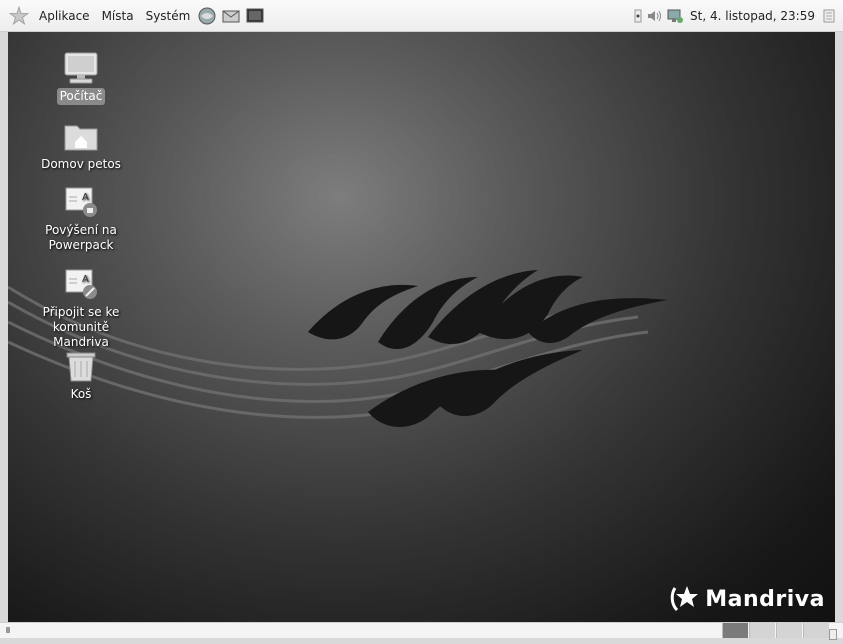  I want to click on computer-icon, so click(81, 68).